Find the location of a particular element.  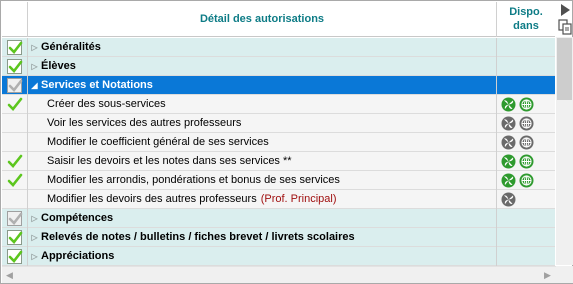

play-icon is located at coordinates (565, 10).